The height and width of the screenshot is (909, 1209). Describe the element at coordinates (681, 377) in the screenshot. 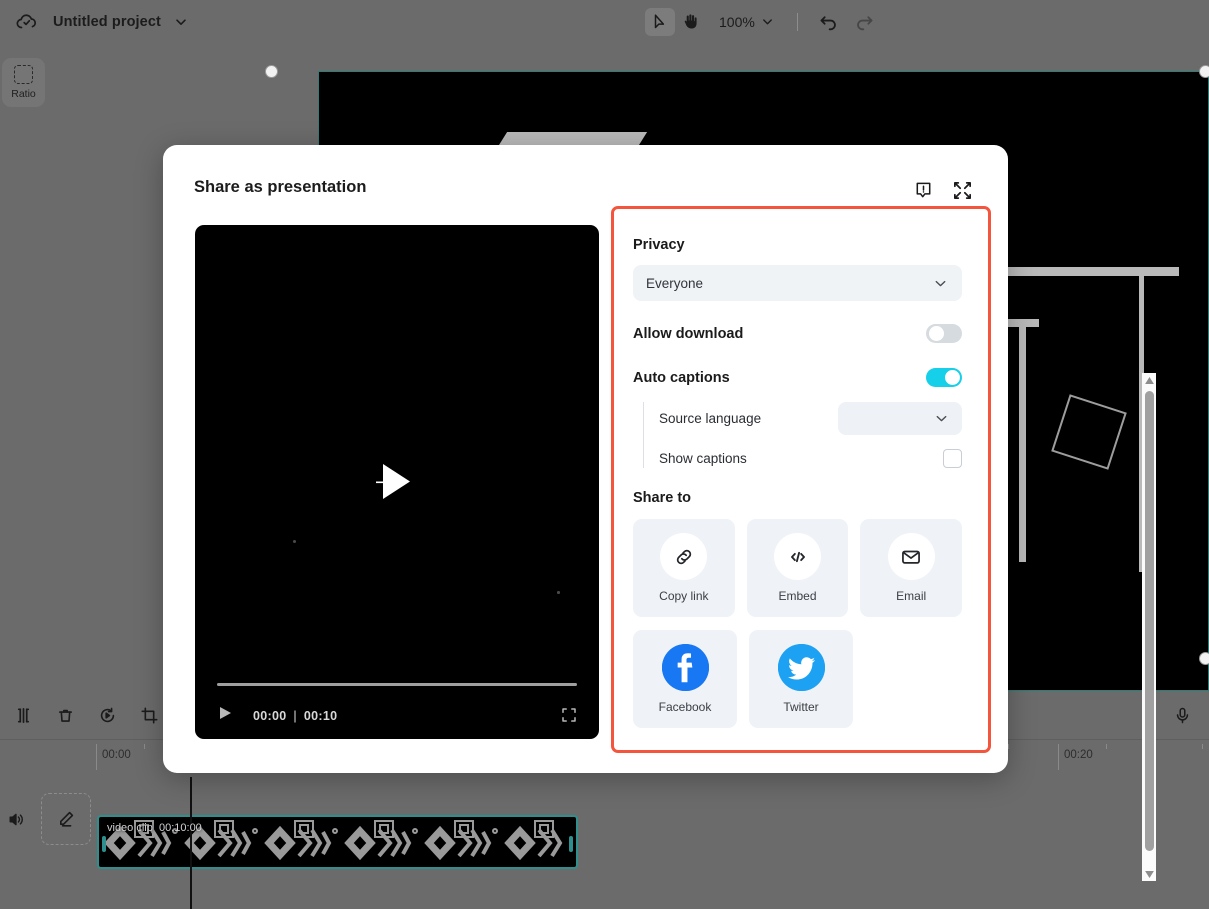

I see `auto-captions-label: Auto captions` at that location.